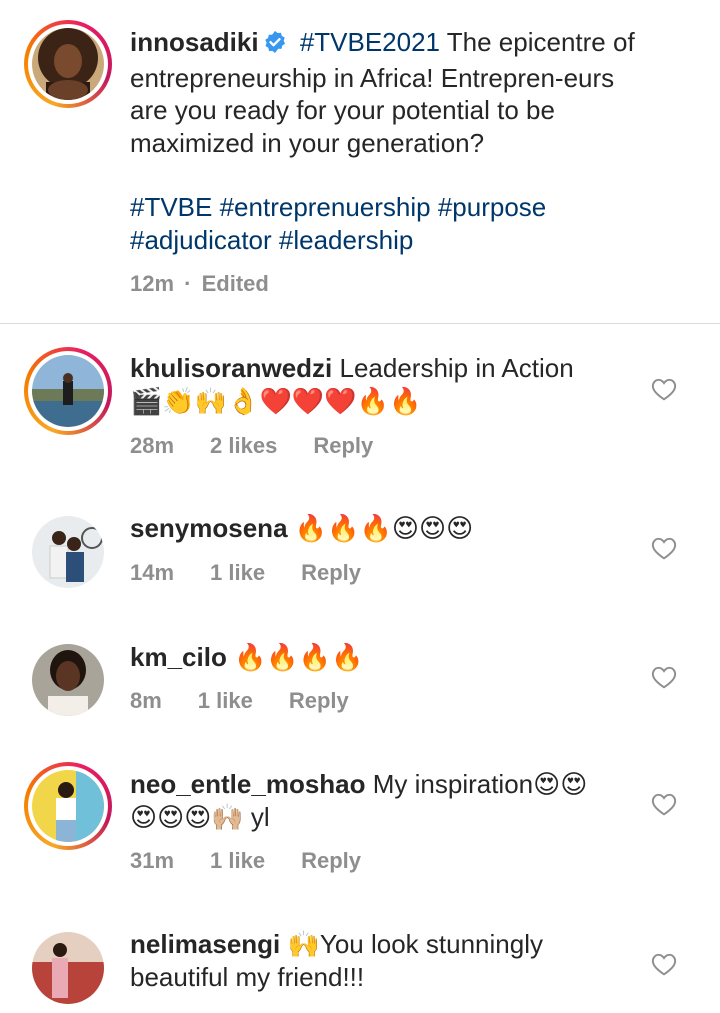 This screenshot has width=720, height=1013. Describe the element at coordinates (390, 657) in the screenshot. I see `comment-text-block: km_cilo 🔥🔥🔥🔥` at that location.